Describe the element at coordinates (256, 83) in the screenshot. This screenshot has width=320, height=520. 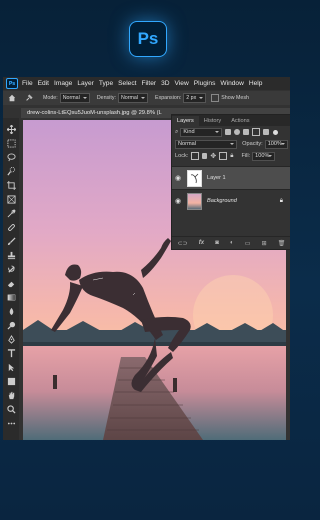
I see `menu-help: Help` at that location.